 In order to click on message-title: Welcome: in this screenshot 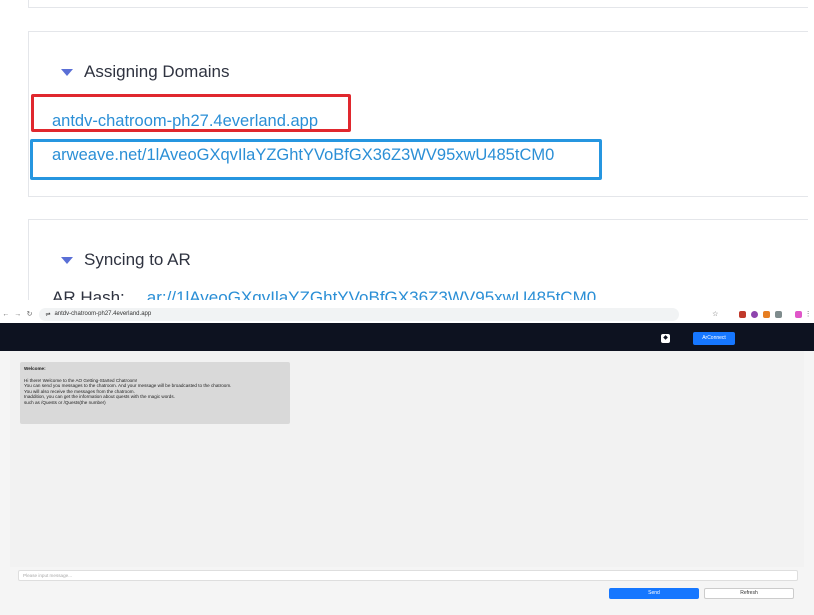, I will do `click(35, 368)`.